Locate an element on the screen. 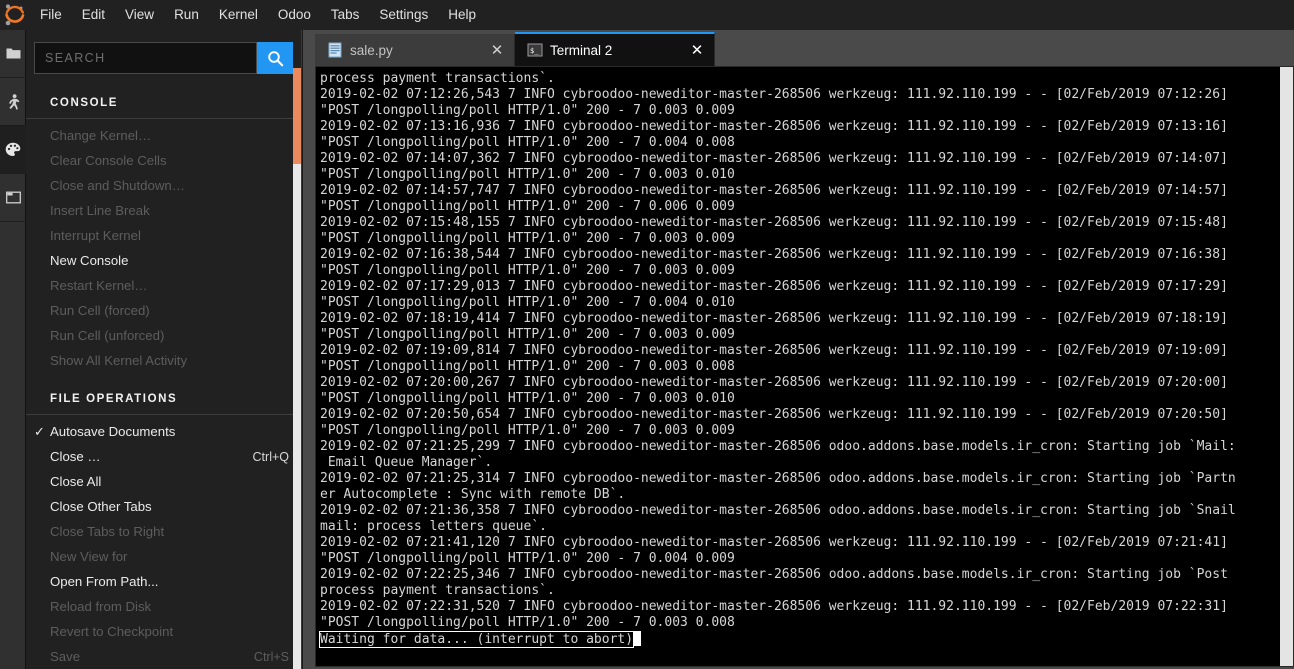 This screenshot has height=669, width=1294. command-clear-console-cells: Clear Console Cells is located at coordinates (163, 160).